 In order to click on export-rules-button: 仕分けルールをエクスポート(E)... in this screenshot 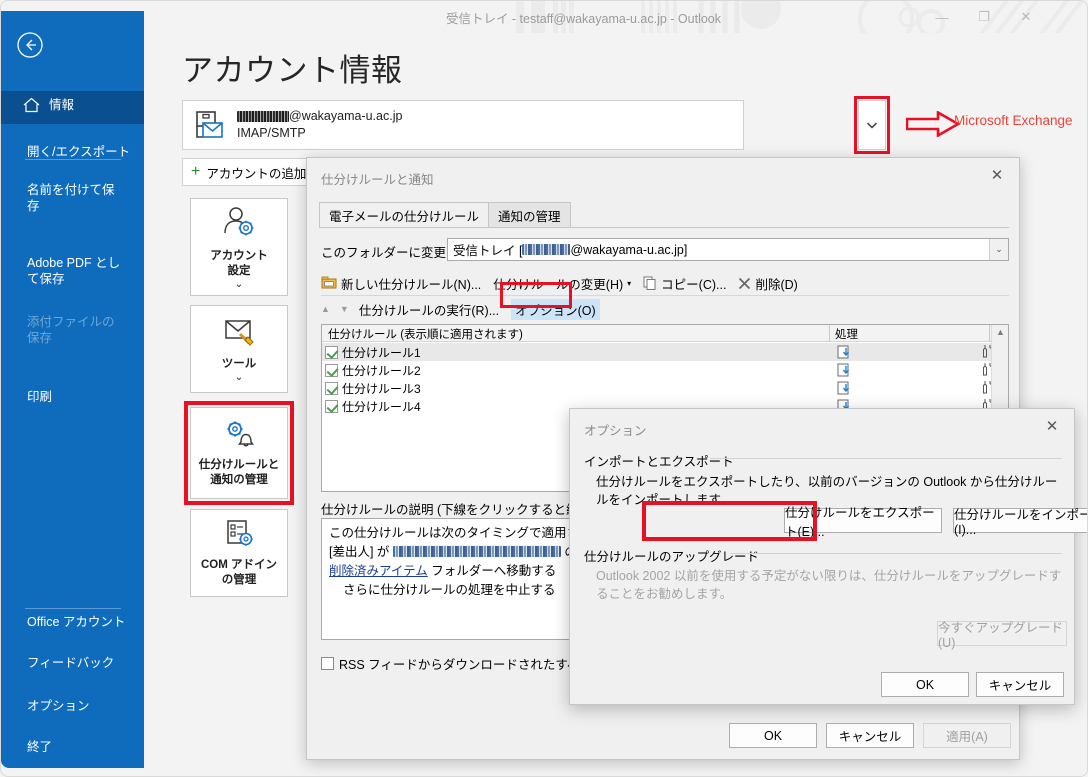, I will do `click(863, 522)`.